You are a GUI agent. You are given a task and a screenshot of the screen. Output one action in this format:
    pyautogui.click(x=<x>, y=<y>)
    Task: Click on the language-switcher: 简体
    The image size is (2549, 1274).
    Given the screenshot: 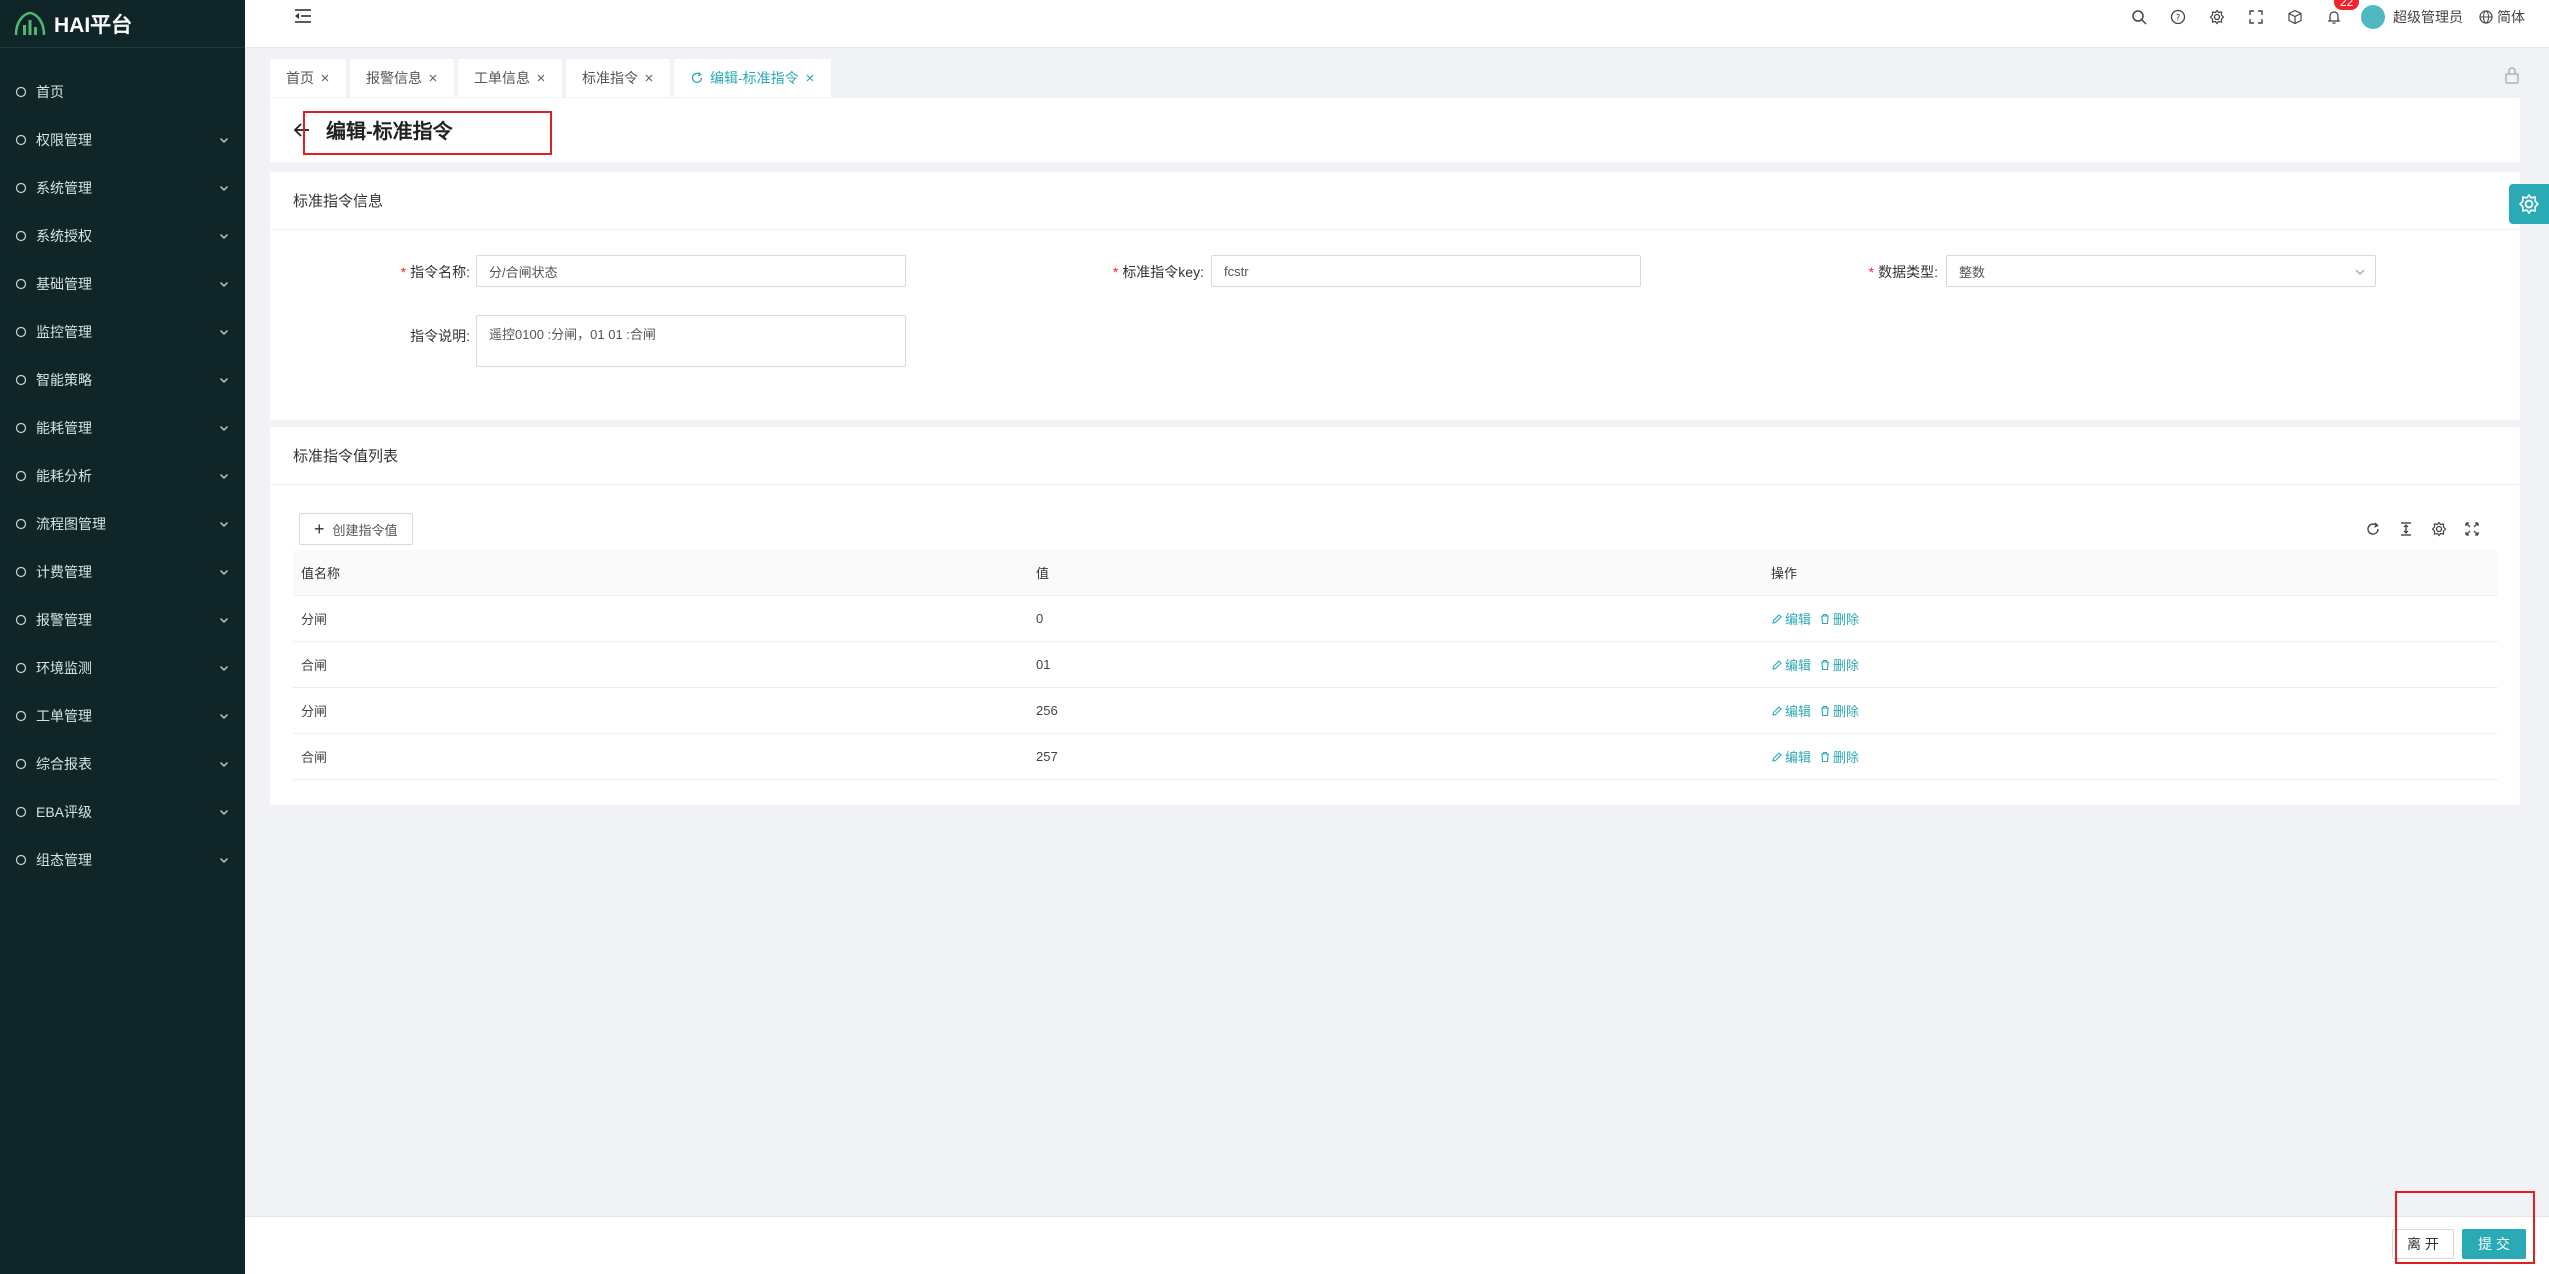 What is the action you would take?
    pyautogui.click(x=2511, y=17)
    